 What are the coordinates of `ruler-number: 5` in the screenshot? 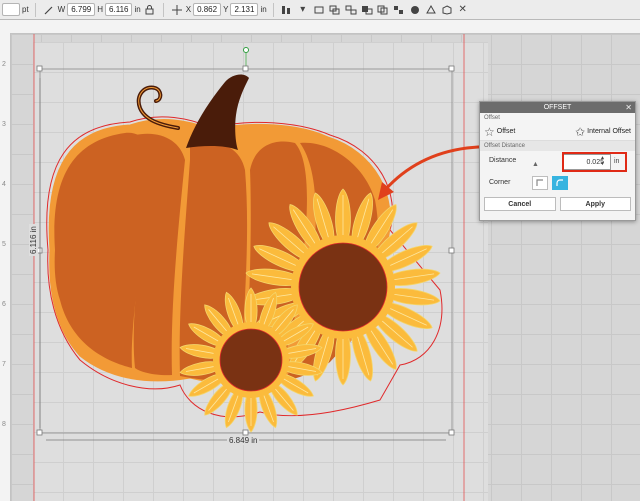 It's located at (4, 244).